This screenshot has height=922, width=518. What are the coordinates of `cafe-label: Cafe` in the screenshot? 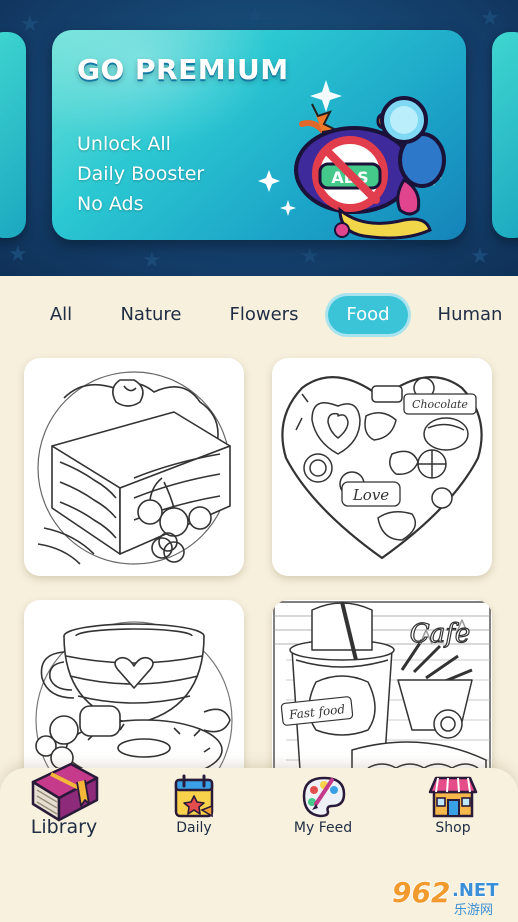 It's located at (440, 634).